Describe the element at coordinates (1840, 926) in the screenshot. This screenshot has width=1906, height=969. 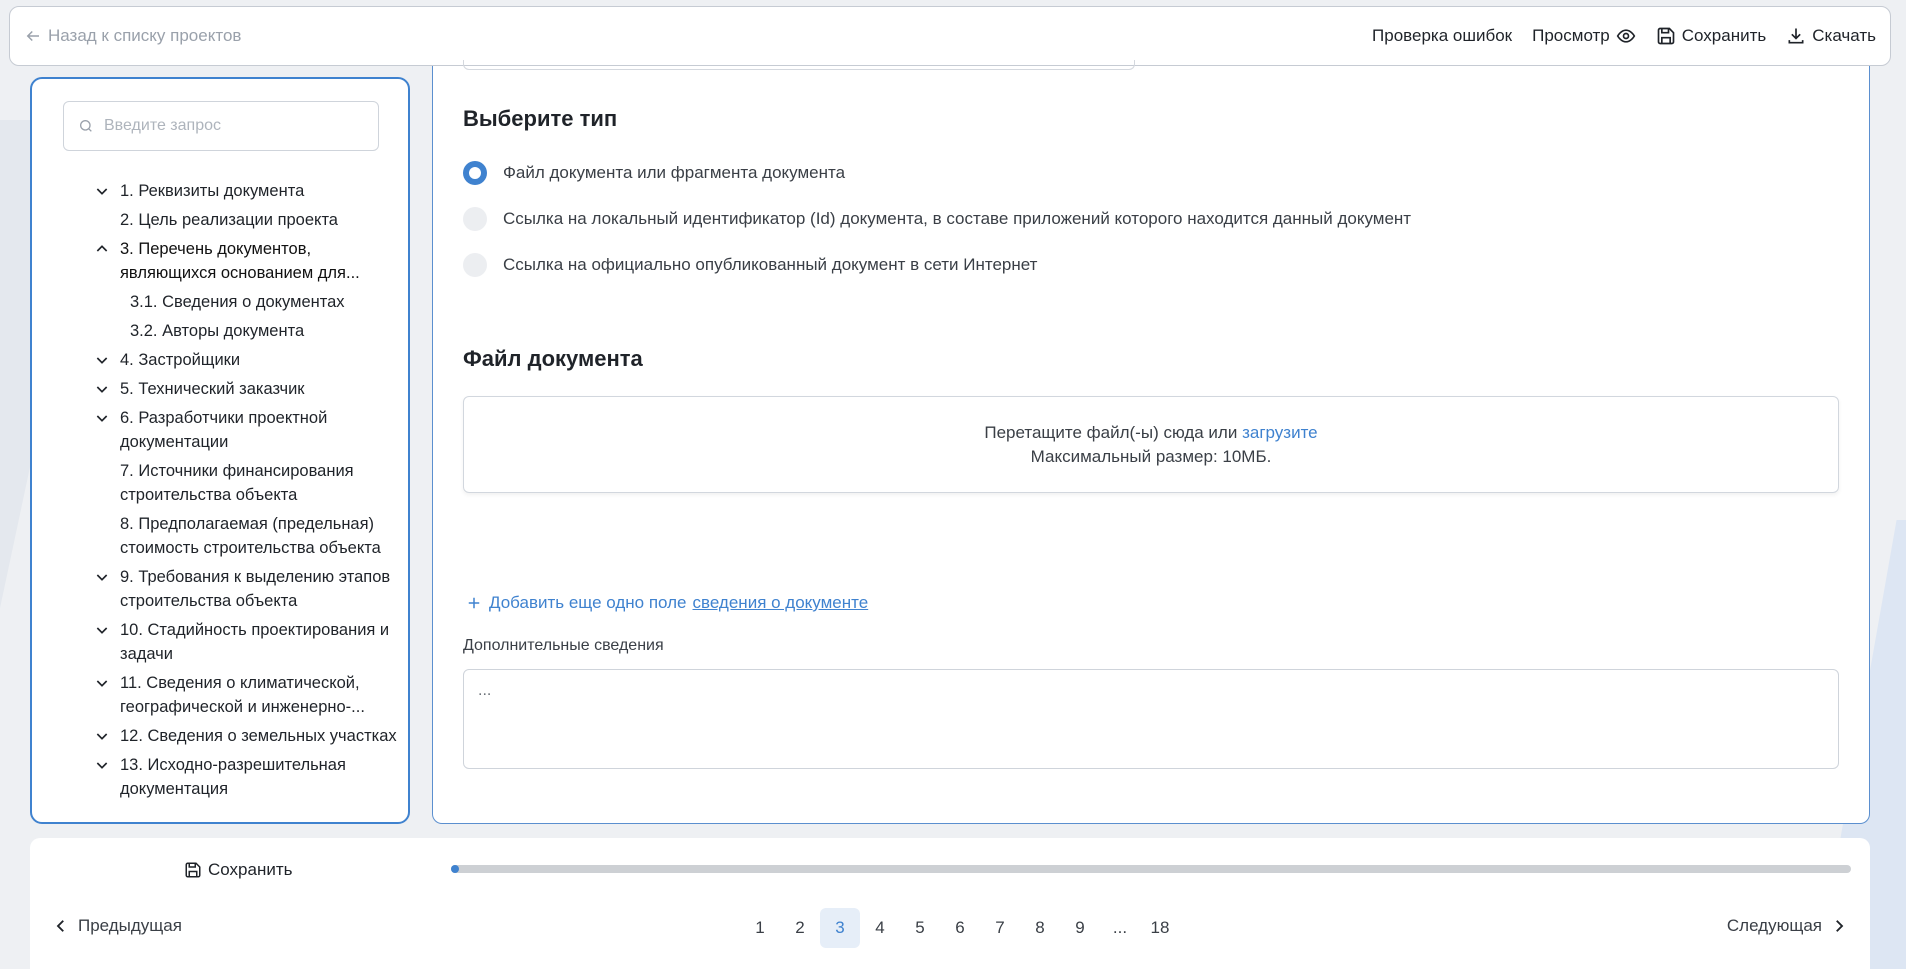
I see `chevron-right-icon` at that location.